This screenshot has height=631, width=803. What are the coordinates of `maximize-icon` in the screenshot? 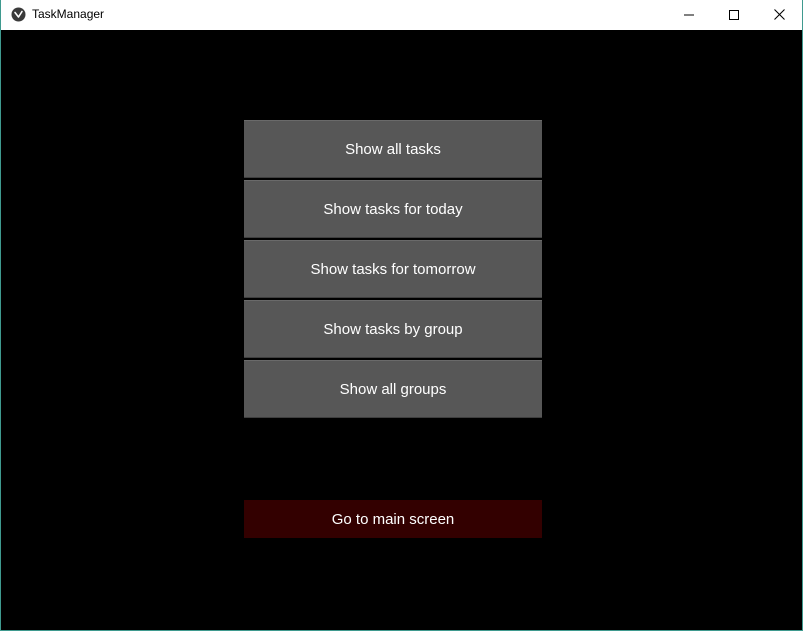 It's located at (734, 14).